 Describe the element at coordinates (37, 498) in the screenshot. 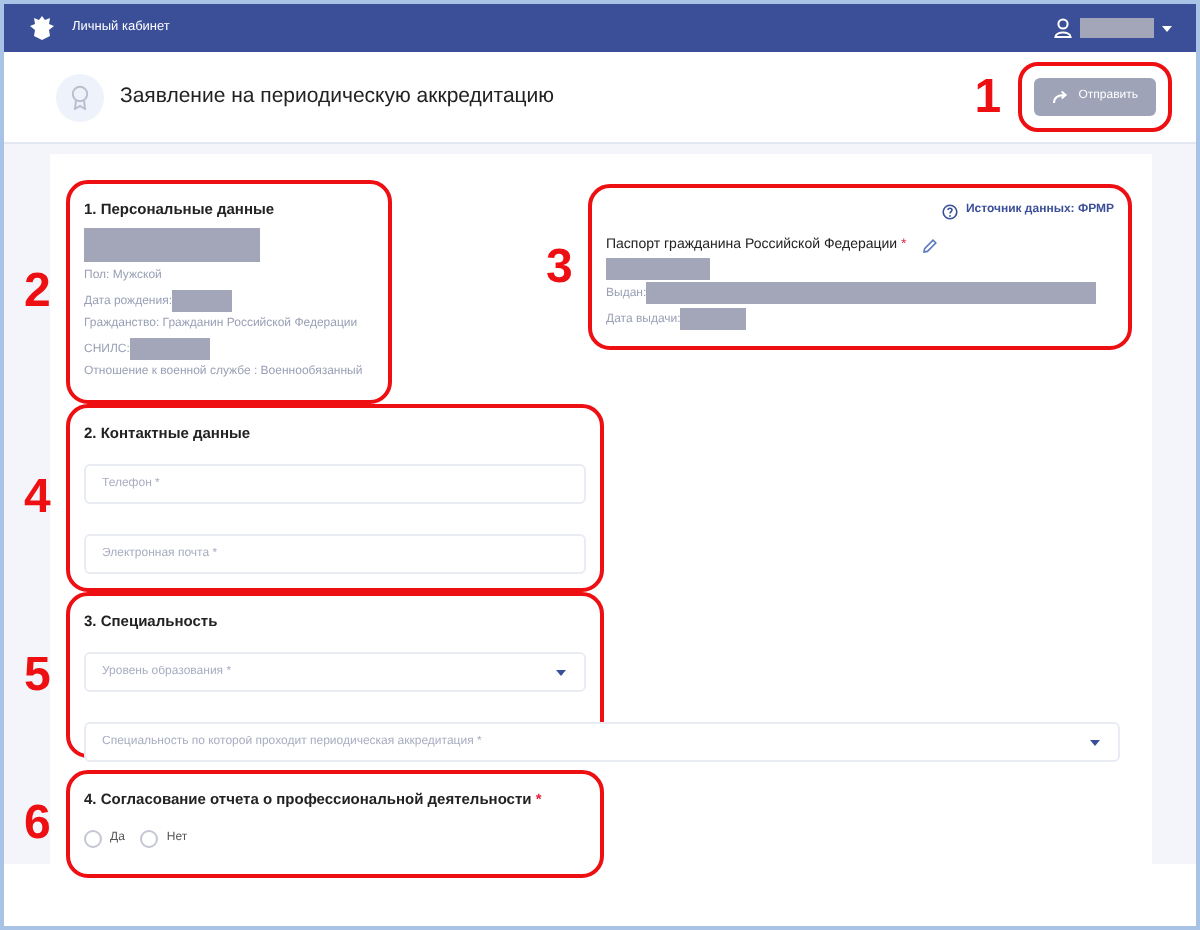

I see `annotation-number: 4` at that location.